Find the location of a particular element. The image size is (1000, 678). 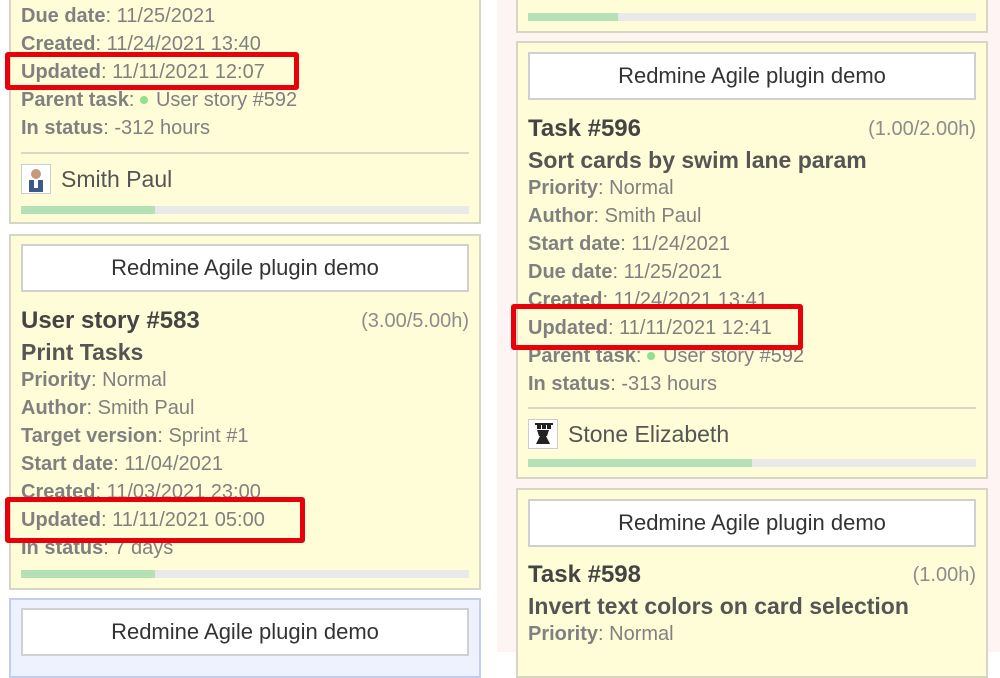

card-subject: Sort cards by swim lane param is located at coordinates (752, 160).